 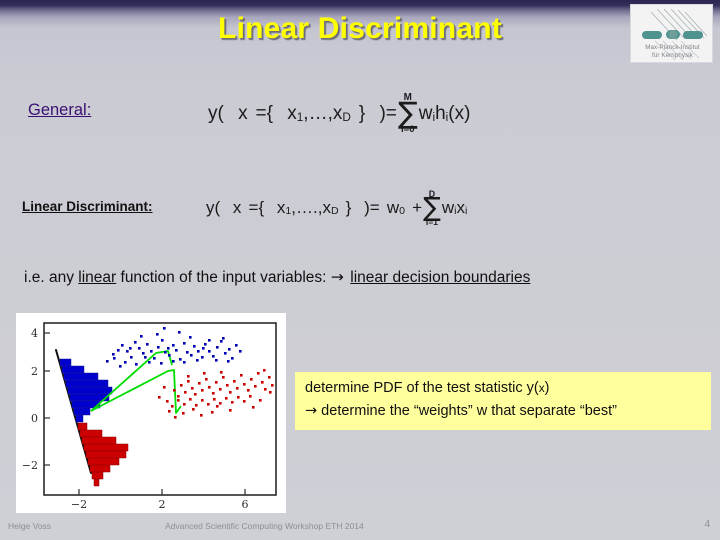 What do you see at coordinates (307, 208) in the screenshot?
I see `formula-linear-ellipsis: ,….,` at bounding box center [307, 208].